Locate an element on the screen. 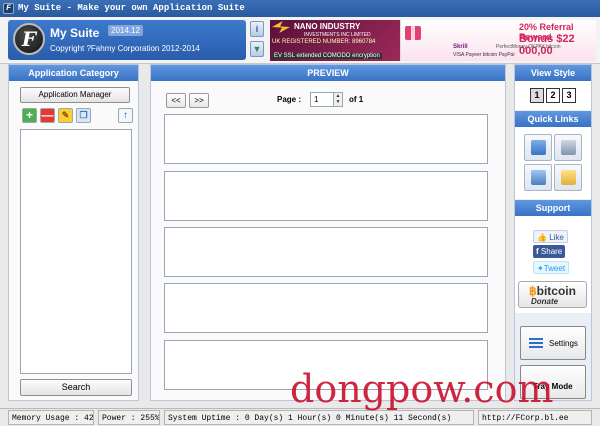 This screenshot has width=600, height=426. copyright-text: Copyright ?Fahmy Corporation 2012-2014 is located at coordinates (125, 48).